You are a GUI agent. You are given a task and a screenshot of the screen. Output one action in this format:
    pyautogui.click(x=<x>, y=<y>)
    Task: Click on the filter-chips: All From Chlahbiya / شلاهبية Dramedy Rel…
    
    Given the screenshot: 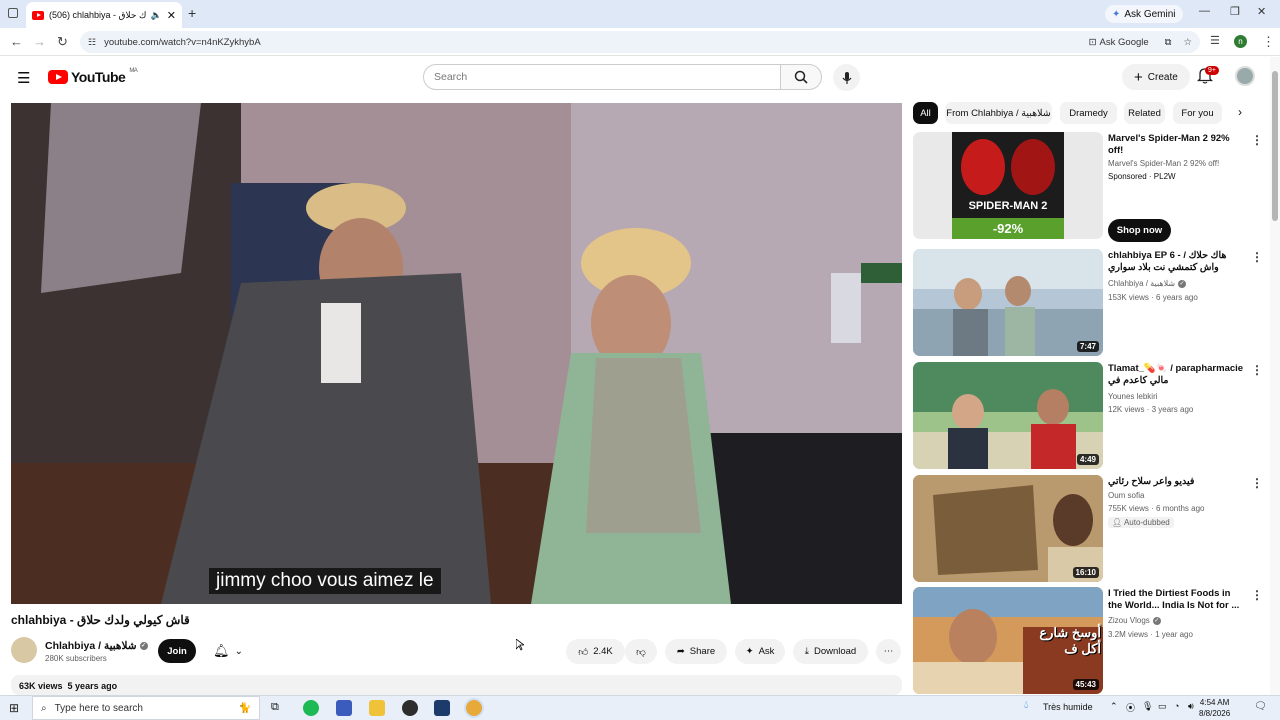 What is the action you would take?
    pyautogui.click(x=1082, y=114)
    